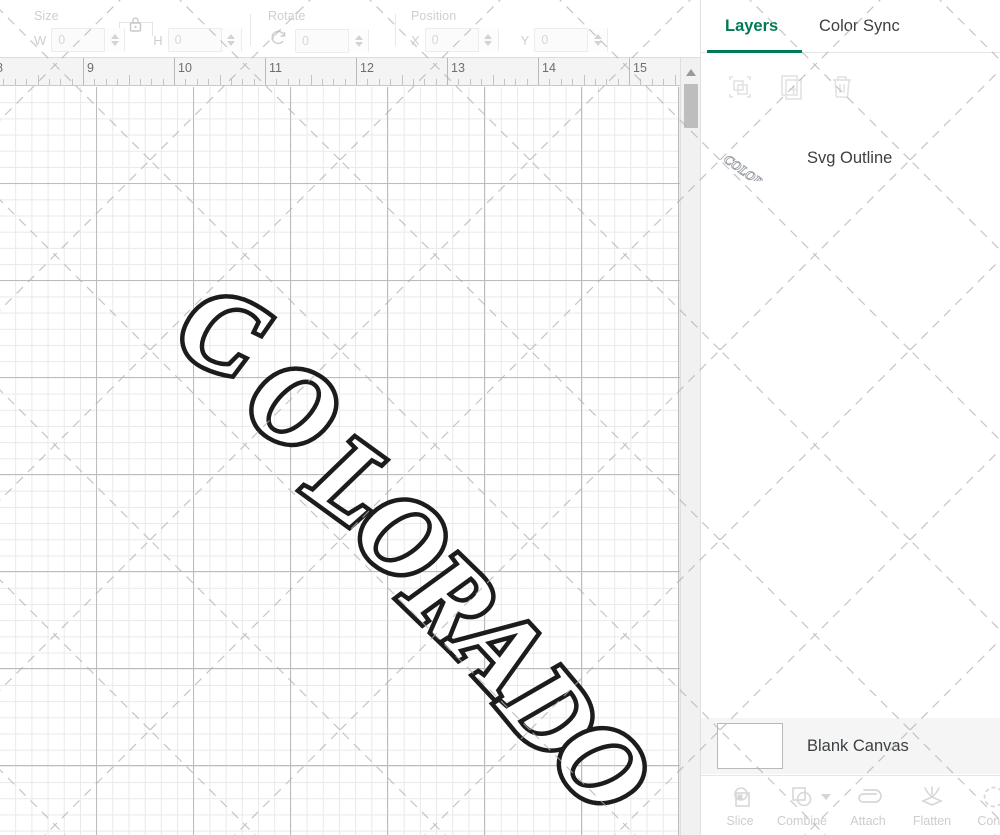 This screenshot has height=835, width=1000. I want to click on panel-tabs: Layers Color Sync, so click(850, 27).